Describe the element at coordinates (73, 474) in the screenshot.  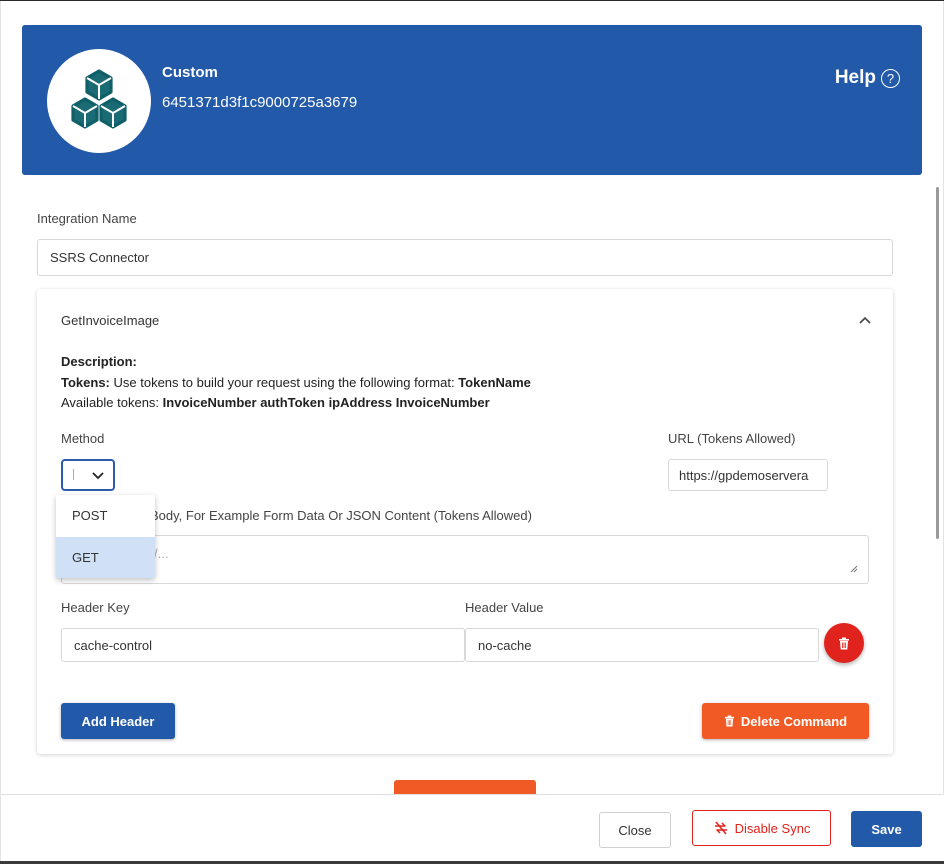
I see `text-cursor` at that location.